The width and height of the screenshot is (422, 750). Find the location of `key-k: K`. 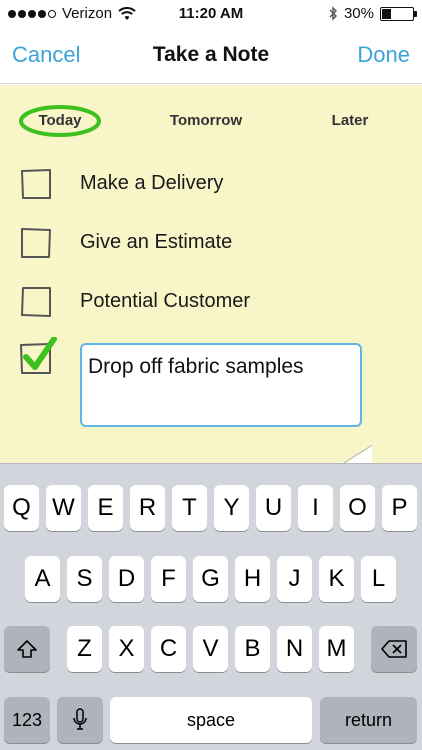

key-k: K is located at coordinates (336, 579).